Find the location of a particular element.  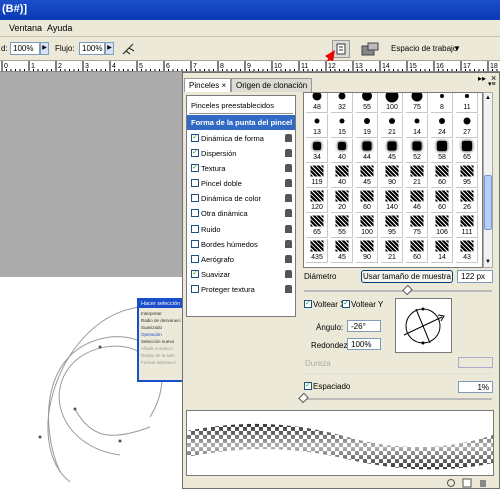

flow-field: 100% is located at coordinates (92, 48).